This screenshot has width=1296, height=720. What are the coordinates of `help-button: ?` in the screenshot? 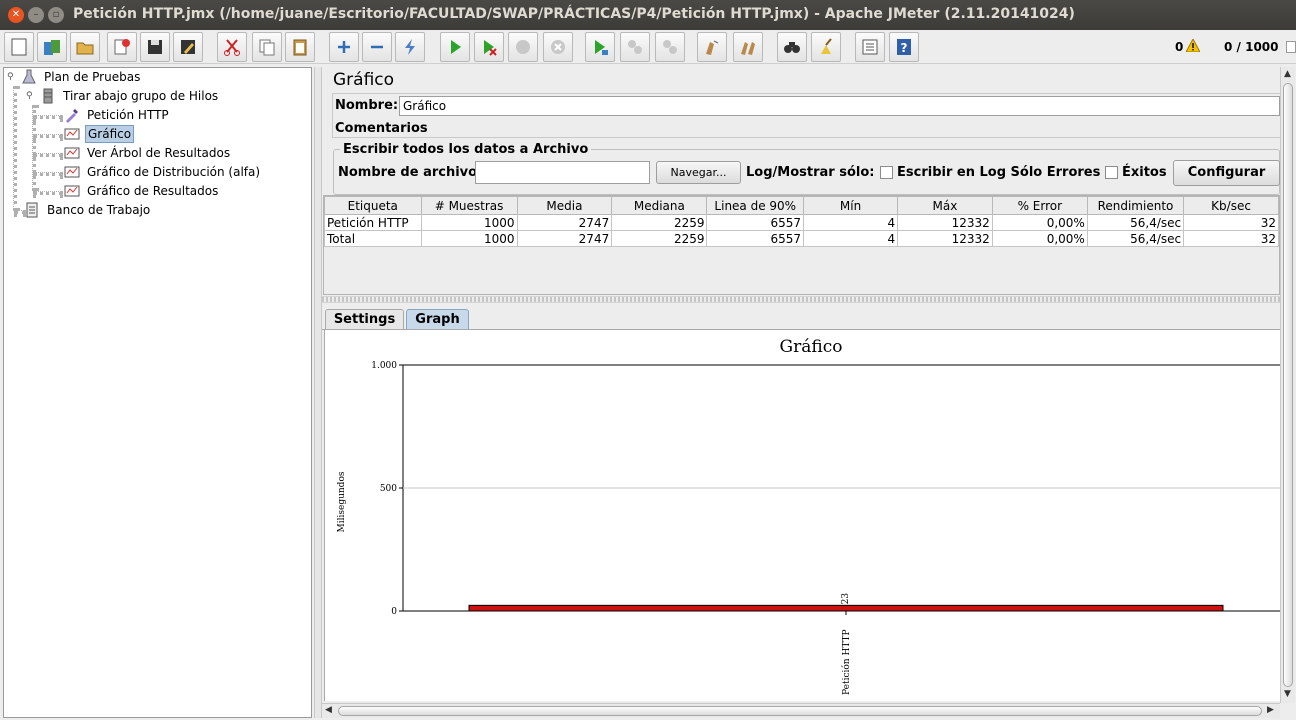 It's located at (904, 47).